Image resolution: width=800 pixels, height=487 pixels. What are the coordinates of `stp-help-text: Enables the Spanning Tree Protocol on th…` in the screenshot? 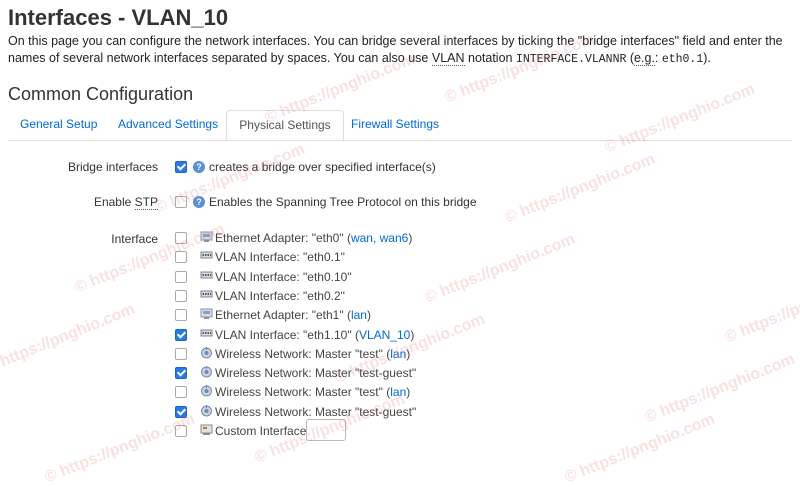 It's located at (343, 202).